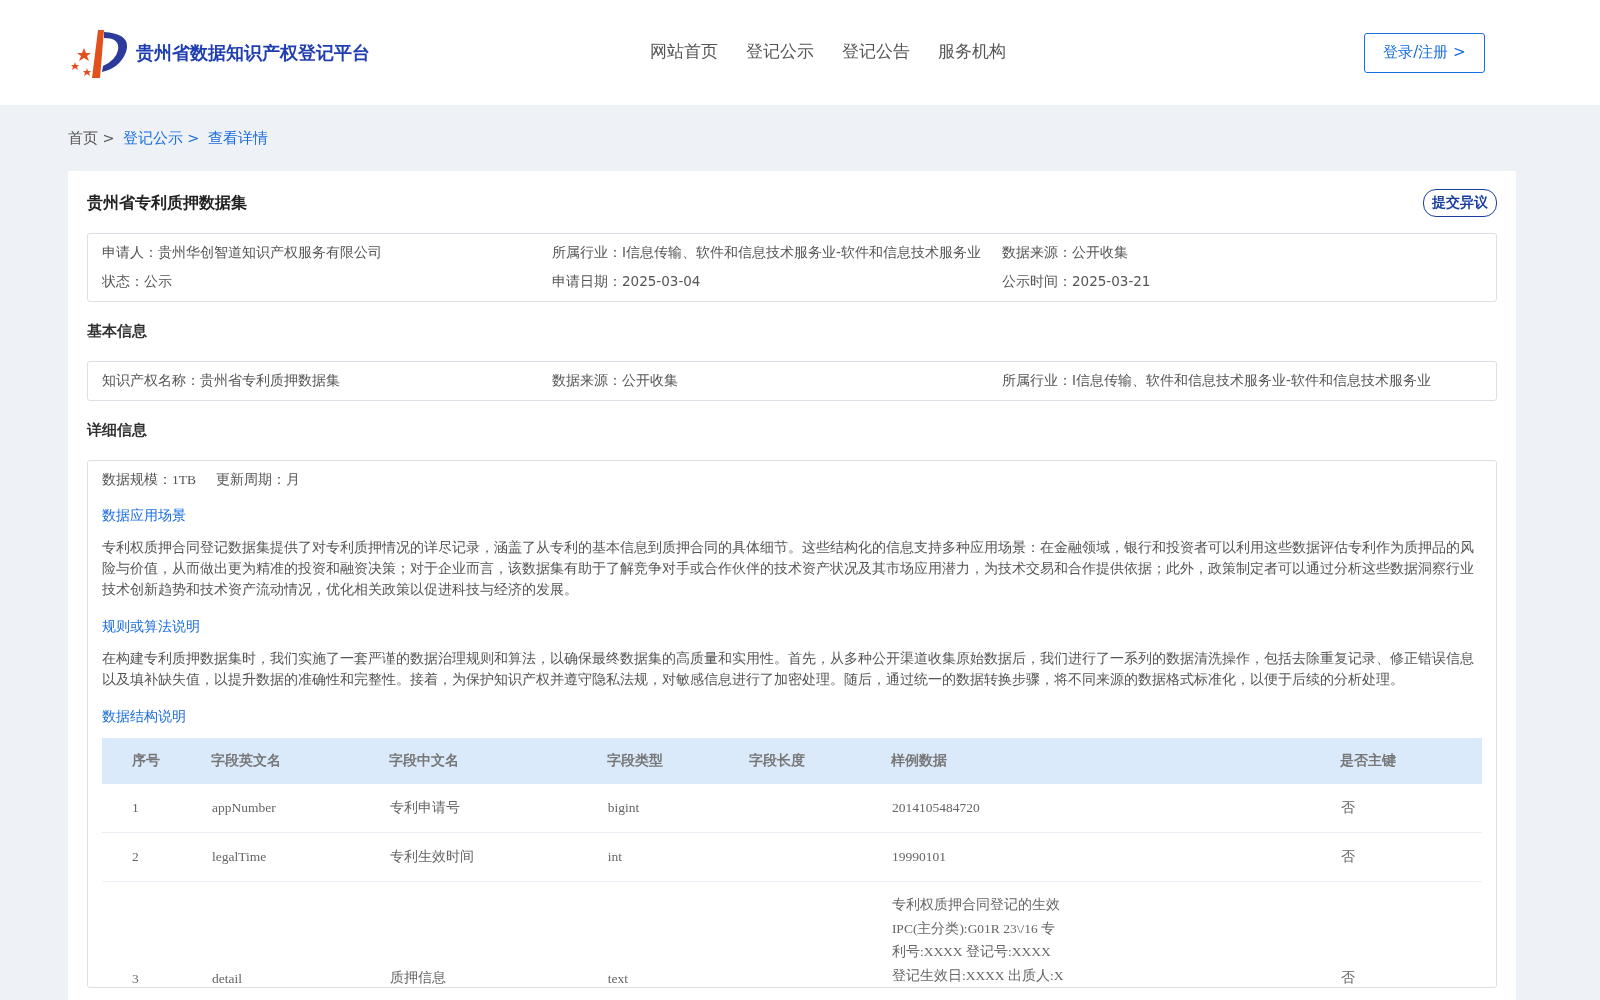  Describe the element at coordinates (615, 857) in the screenshot. I see `table-cell-text: int` at that location.